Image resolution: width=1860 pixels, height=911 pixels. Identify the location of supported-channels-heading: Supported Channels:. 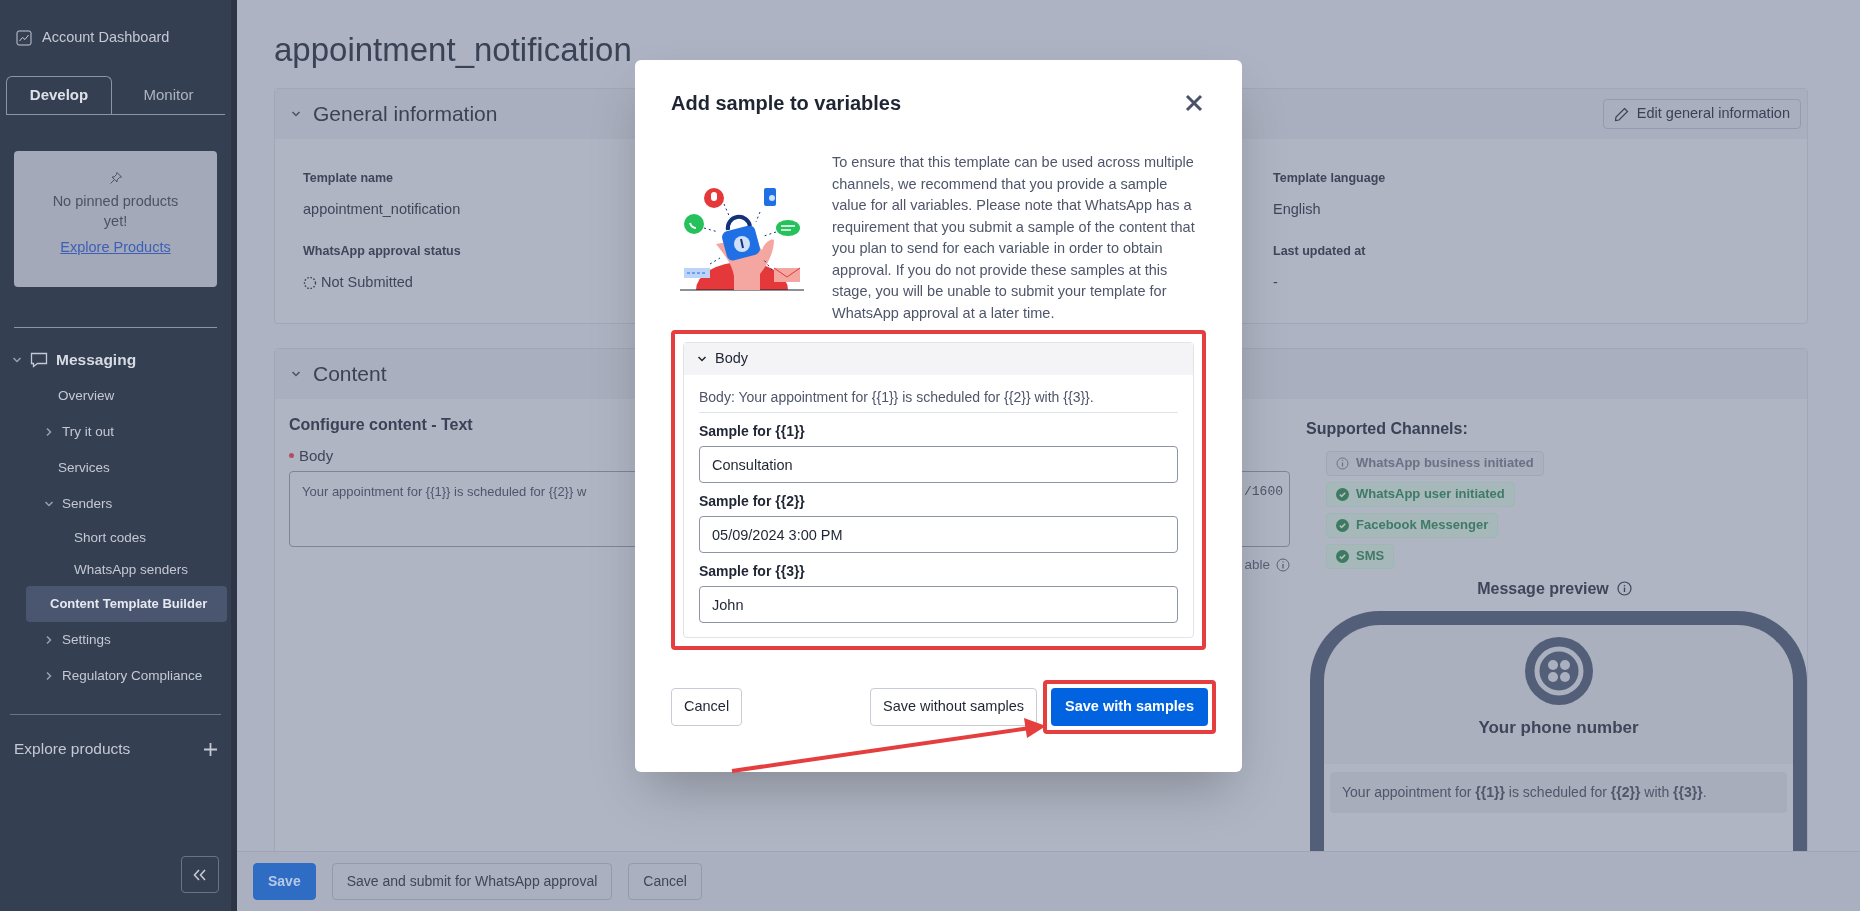
(1387, 428).